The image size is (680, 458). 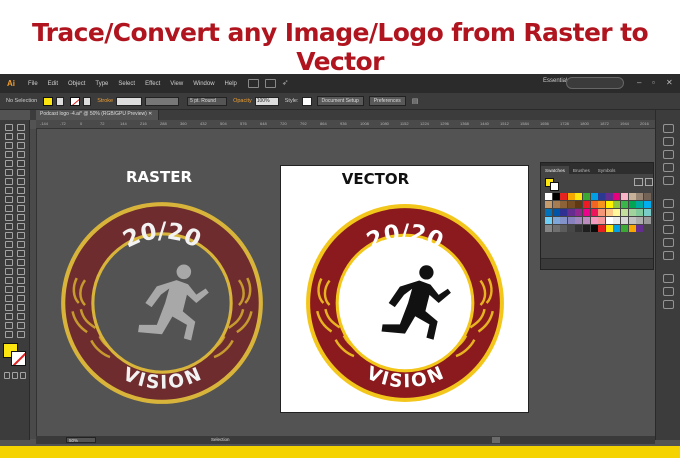 I want to click on stroke-swatch, so click(x=18, y=358).